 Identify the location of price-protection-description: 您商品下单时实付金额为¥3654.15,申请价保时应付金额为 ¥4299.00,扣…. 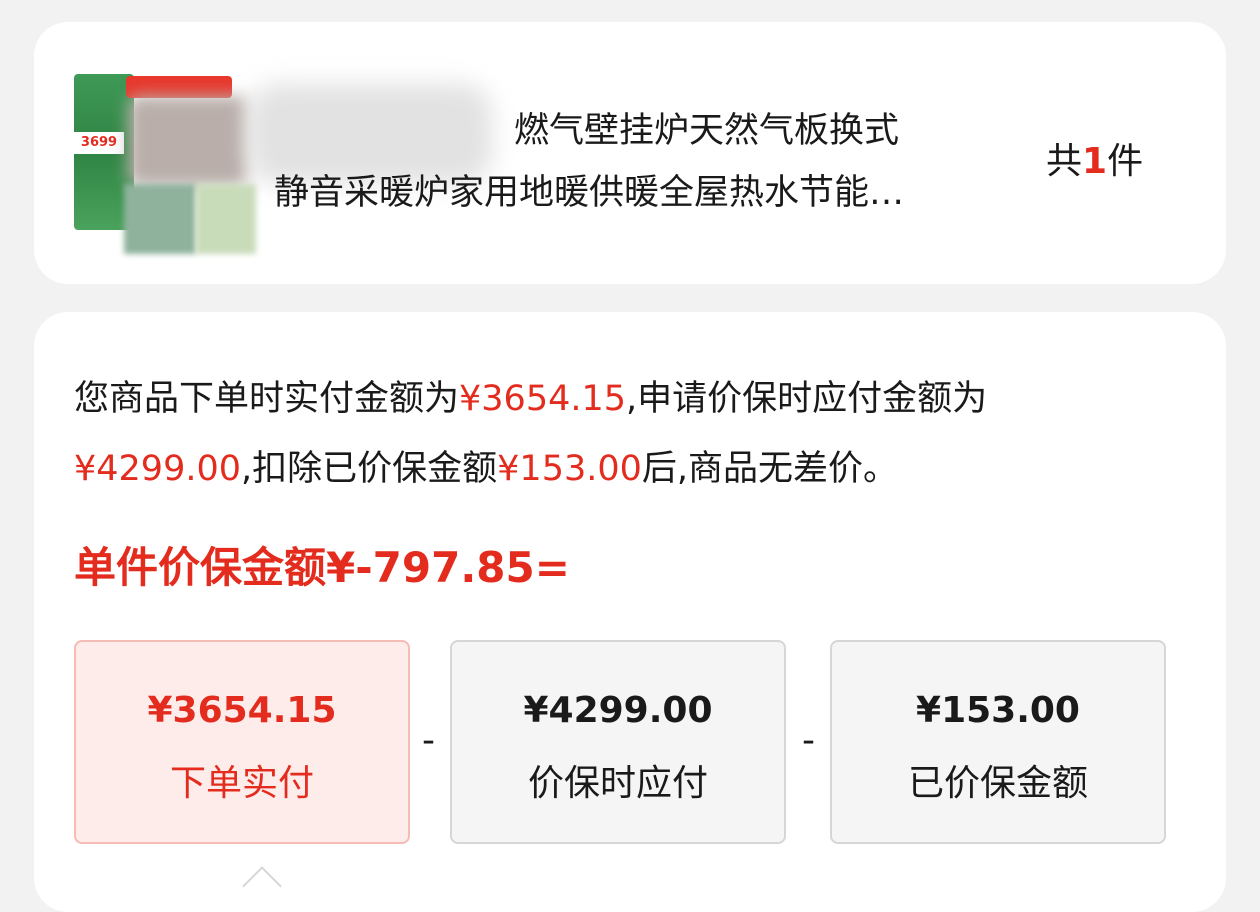
(629, 434).